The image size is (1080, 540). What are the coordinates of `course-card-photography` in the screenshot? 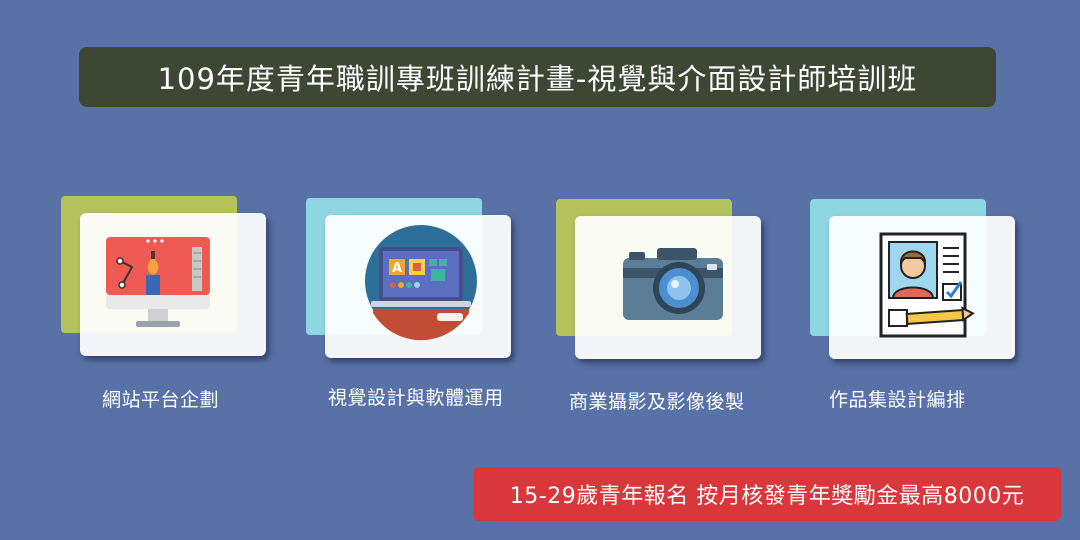 It's located at (658, 280).